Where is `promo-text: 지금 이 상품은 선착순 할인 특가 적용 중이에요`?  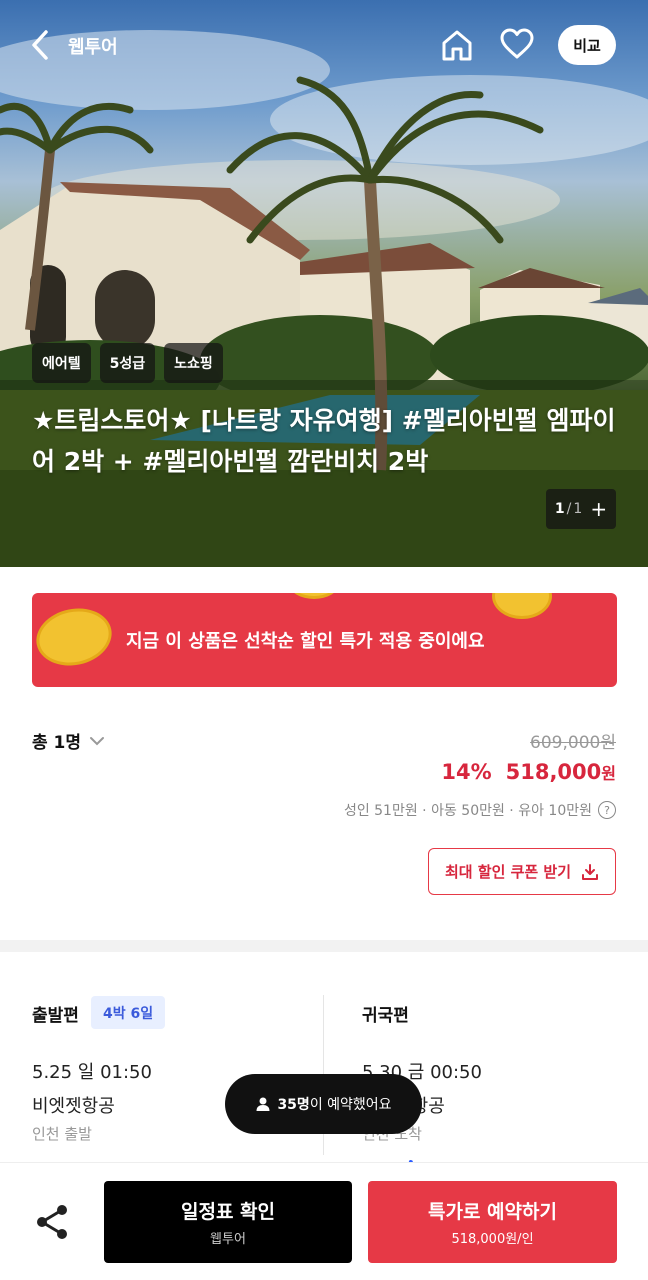
promo-text: 지금 이 상품은 선착순 할인 특가 적용 중이에요 is located at coordinates (305, 641).